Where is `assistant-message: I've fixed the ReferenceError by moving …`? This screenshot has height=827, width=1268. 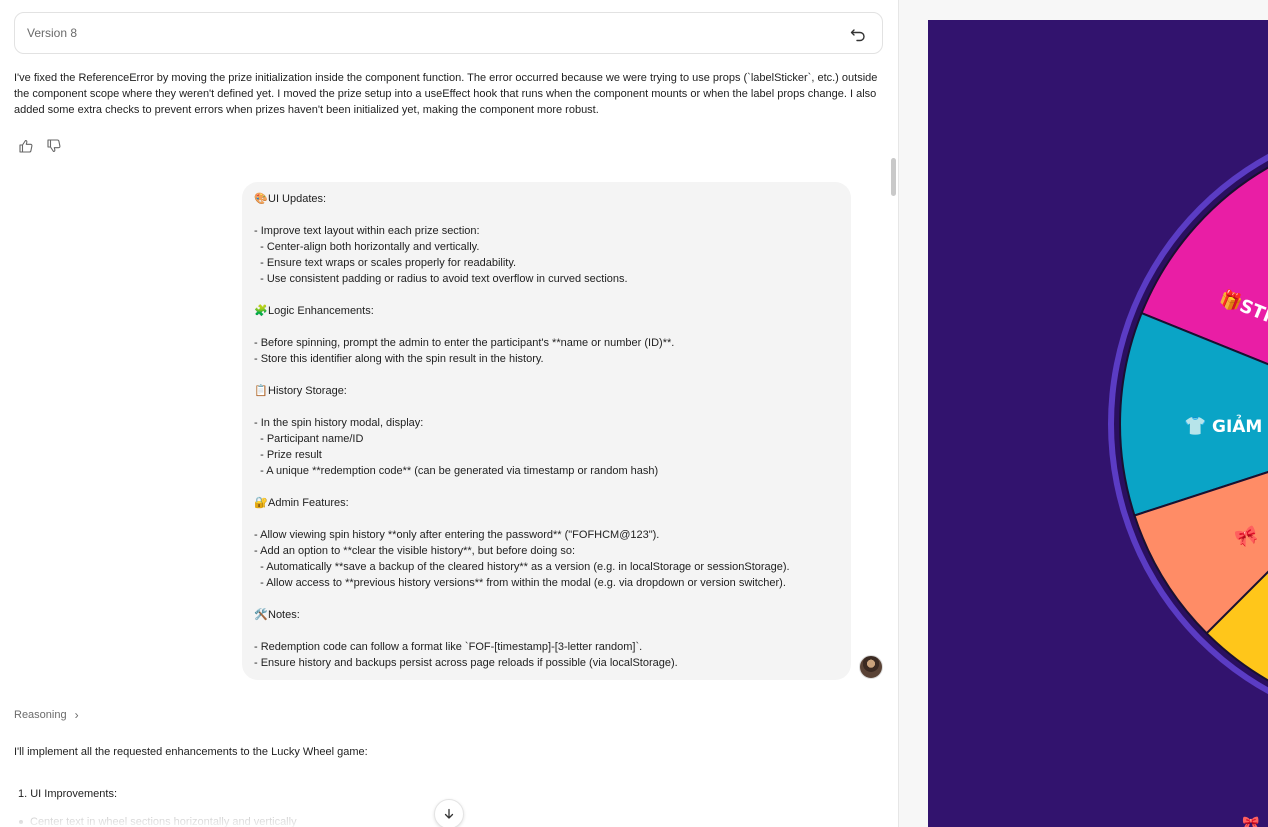 assistant-message: I've fixed the ReferenceError by moving … is located at coordinates (446, 94).